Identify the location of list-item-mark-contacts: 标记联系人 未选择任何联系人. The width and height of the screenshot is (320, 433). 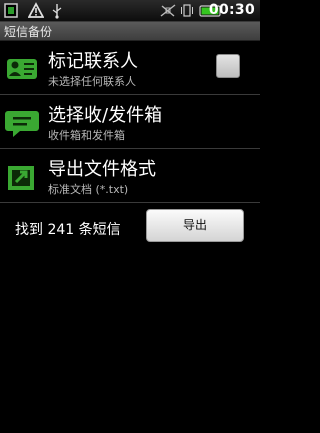
(130, 68).